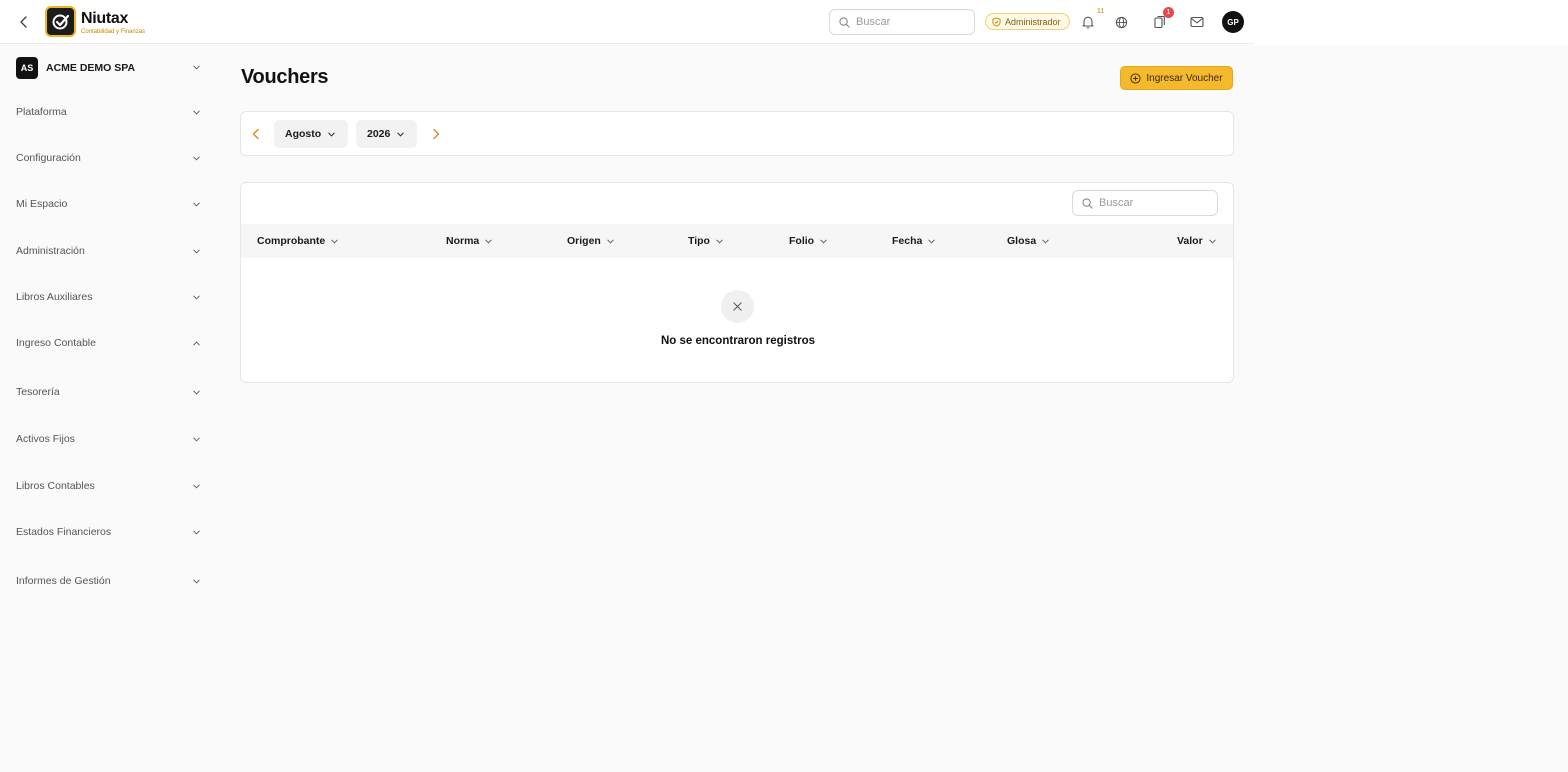 The height and width of the screenshot is (772, 1568). What do you see at coordinates (56, 343) in the screenshot?
I see `sidebar-item-label: Ingreso Contable` at bounding box center [56, 343].